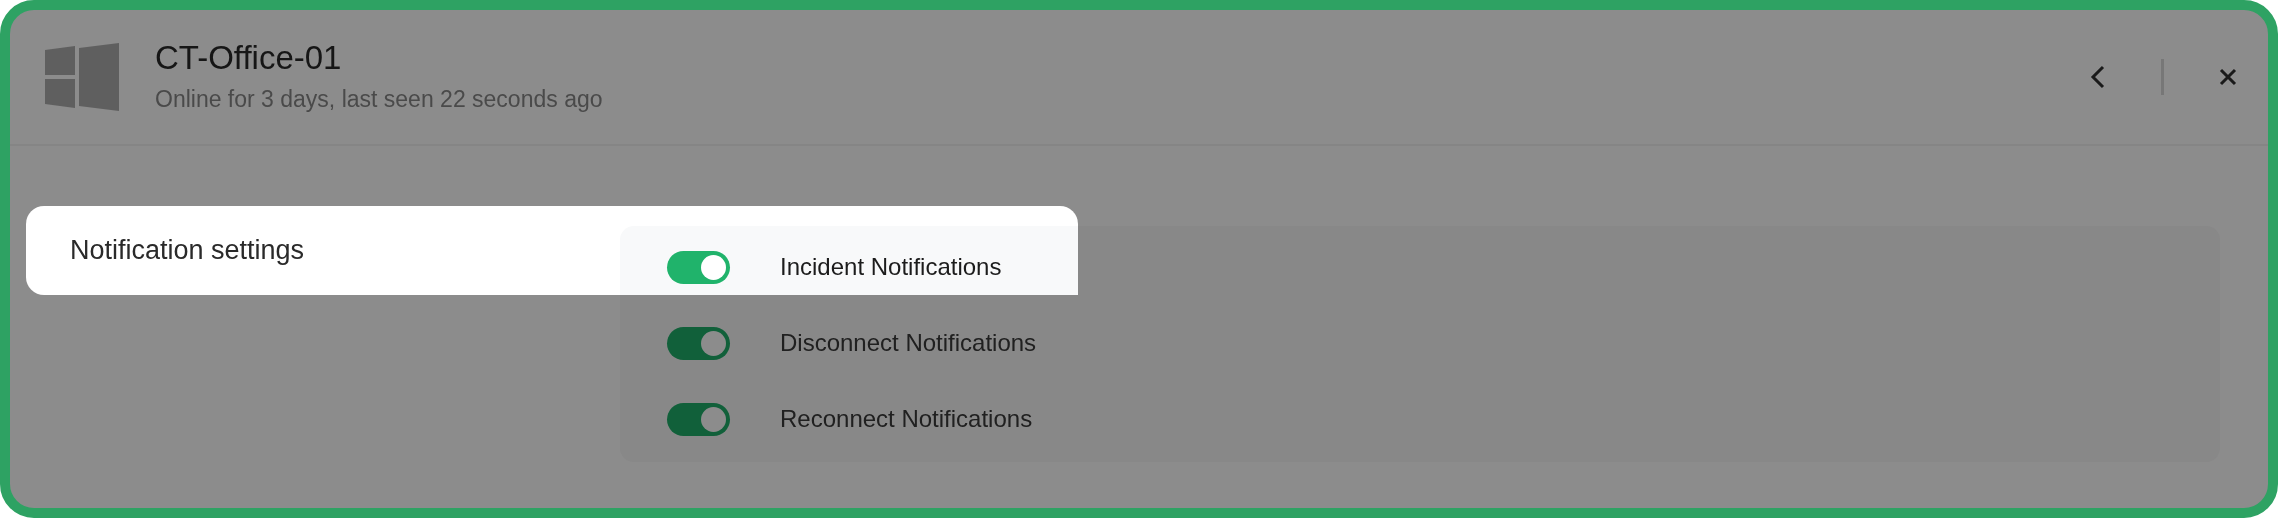  Describe the element at coordinates (249, 57) in the screenshot. I see `device-title: CT-Office-01` at that location.